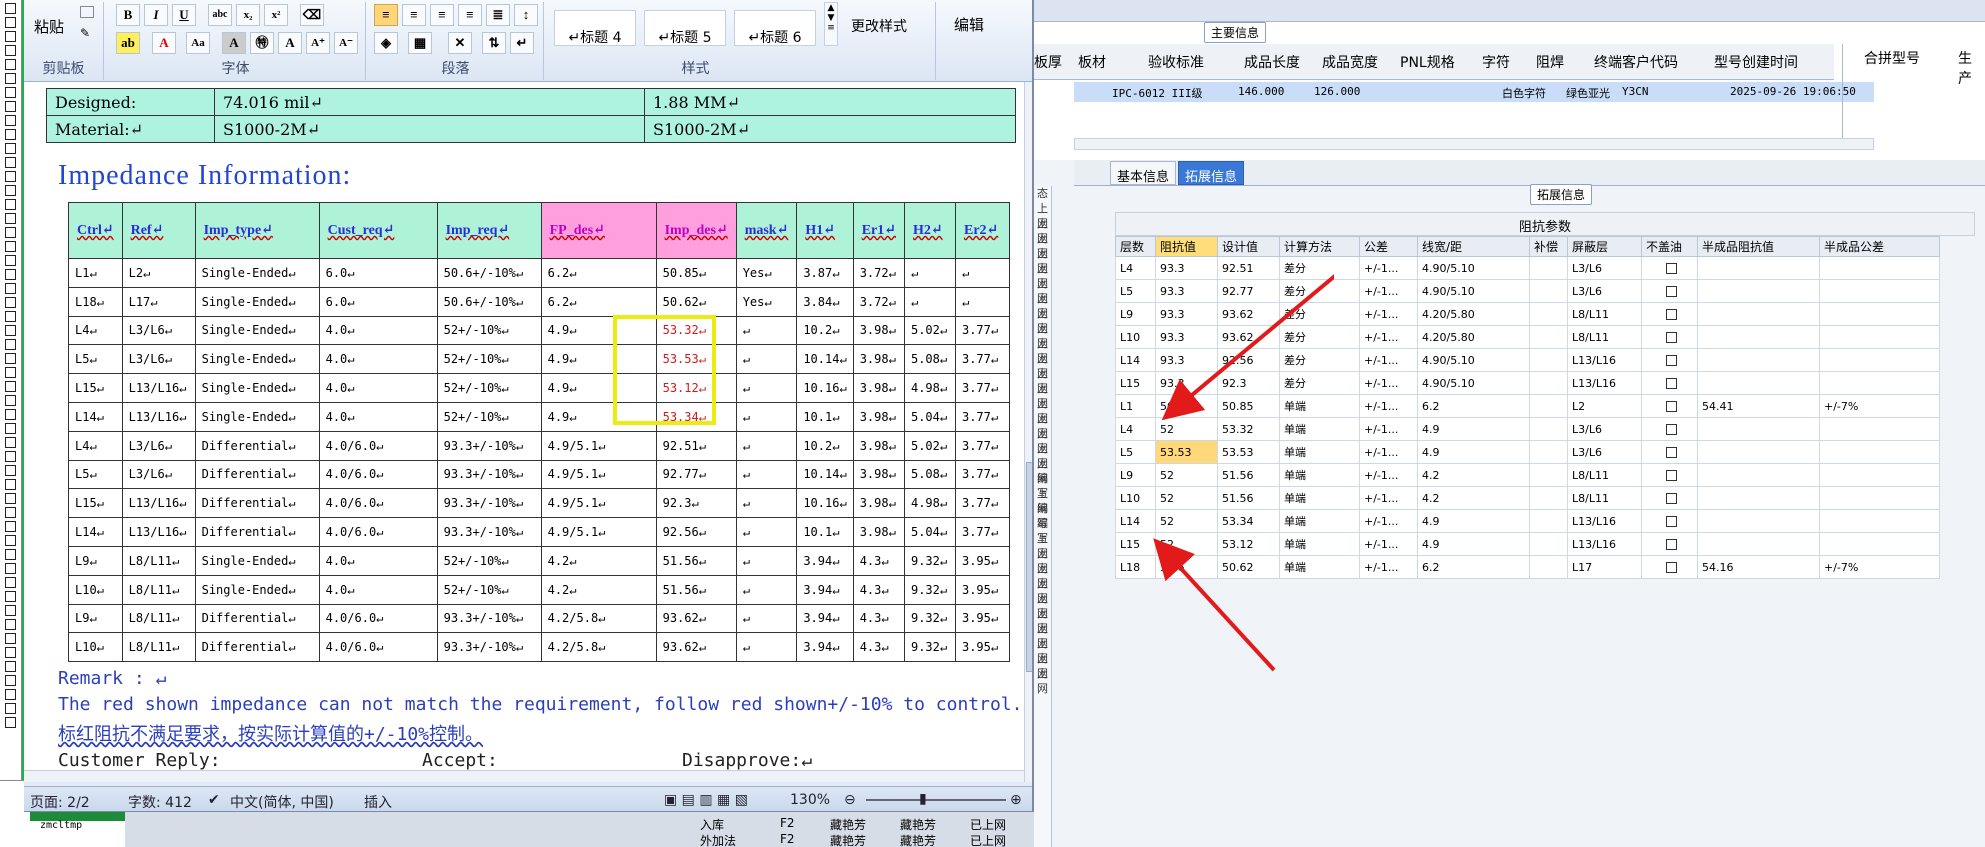 The width and height of the screenshot is (1985, 847). What do you see at coordinates (775, 28) in the screenshot?
I see `style-heading6: ↵标题 6` at bounding box center [775, 28].